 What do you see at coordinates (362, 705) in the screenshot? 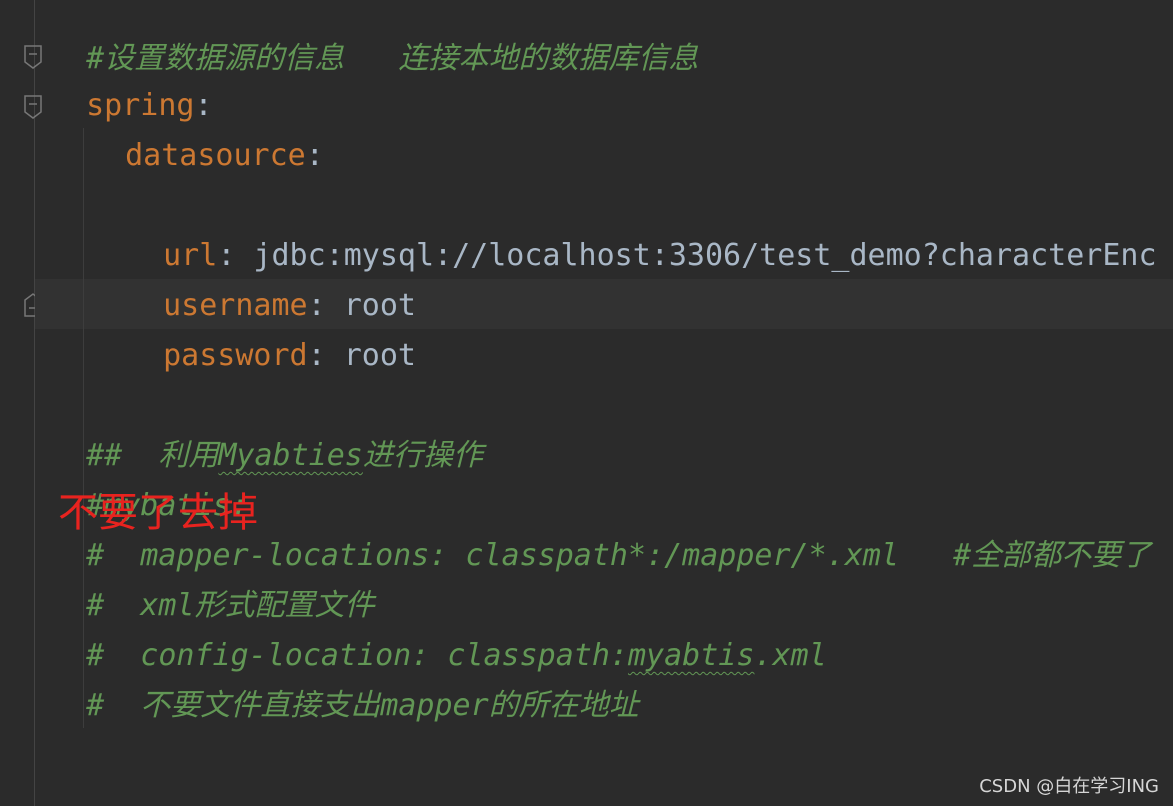
I see `comment-text: # 不要文件直接支出mapper的所在地址` at bounding box center [362, 705].